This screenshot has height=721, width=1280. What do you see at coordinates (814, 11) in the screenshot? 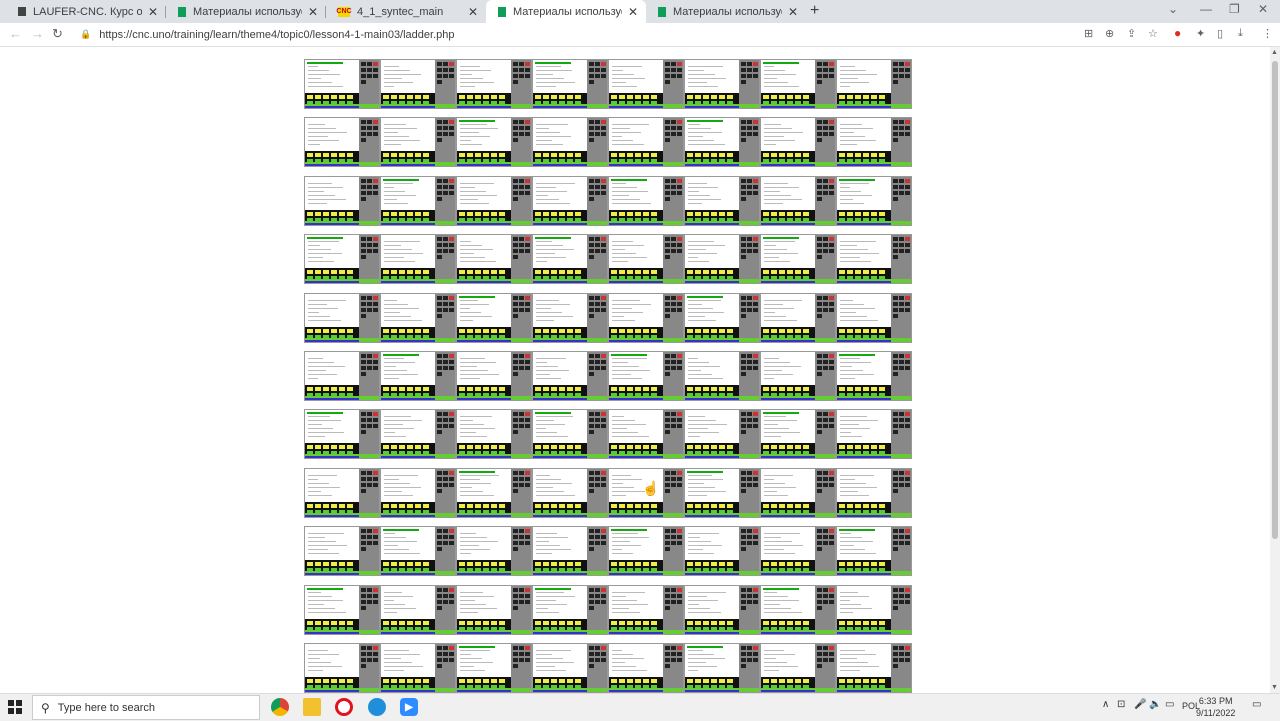
I see `new-tab-button: +` at bounding box center [814, 11].